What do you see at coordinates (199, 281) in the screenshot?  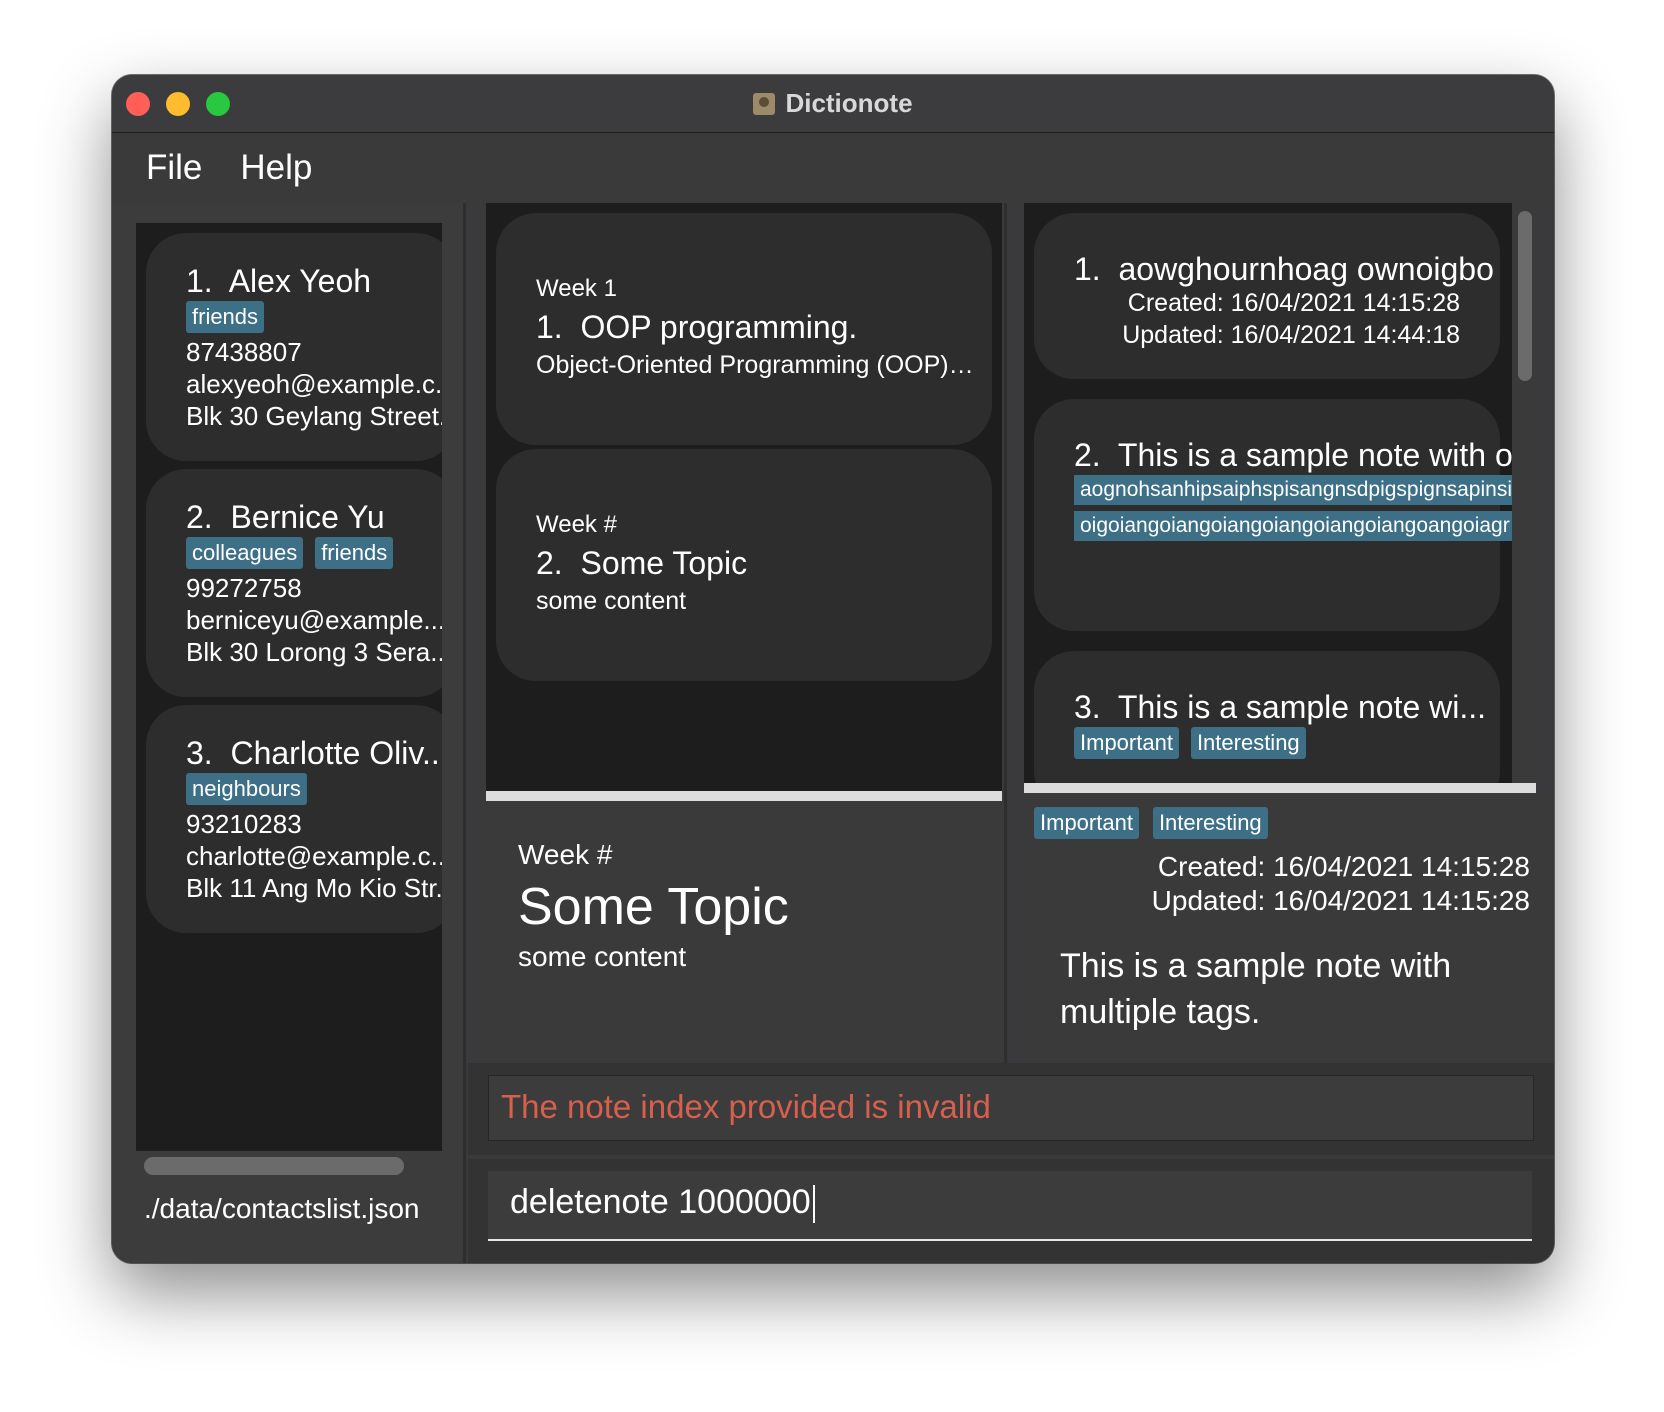 I see `contact-index: 1.` at bounding box center [199, 281].